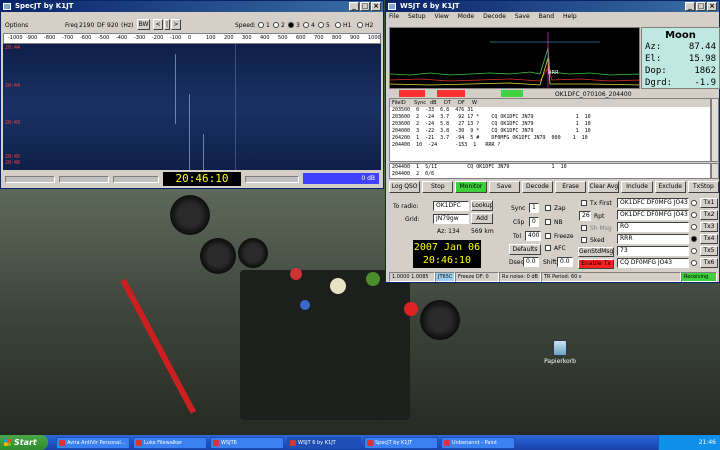  I want to click on menu-file: File, so click(394, 17).